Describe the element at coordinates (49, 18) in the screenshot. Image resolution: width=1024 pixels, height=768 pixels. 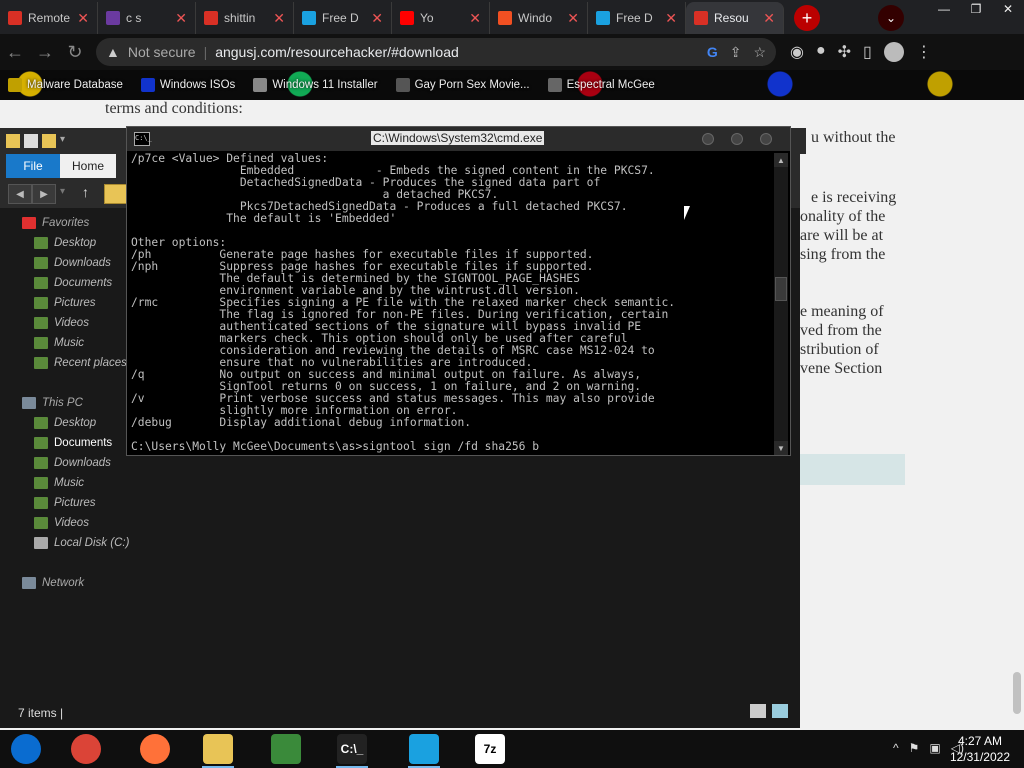
I see `browser-tab: Remote ✕` at that location.